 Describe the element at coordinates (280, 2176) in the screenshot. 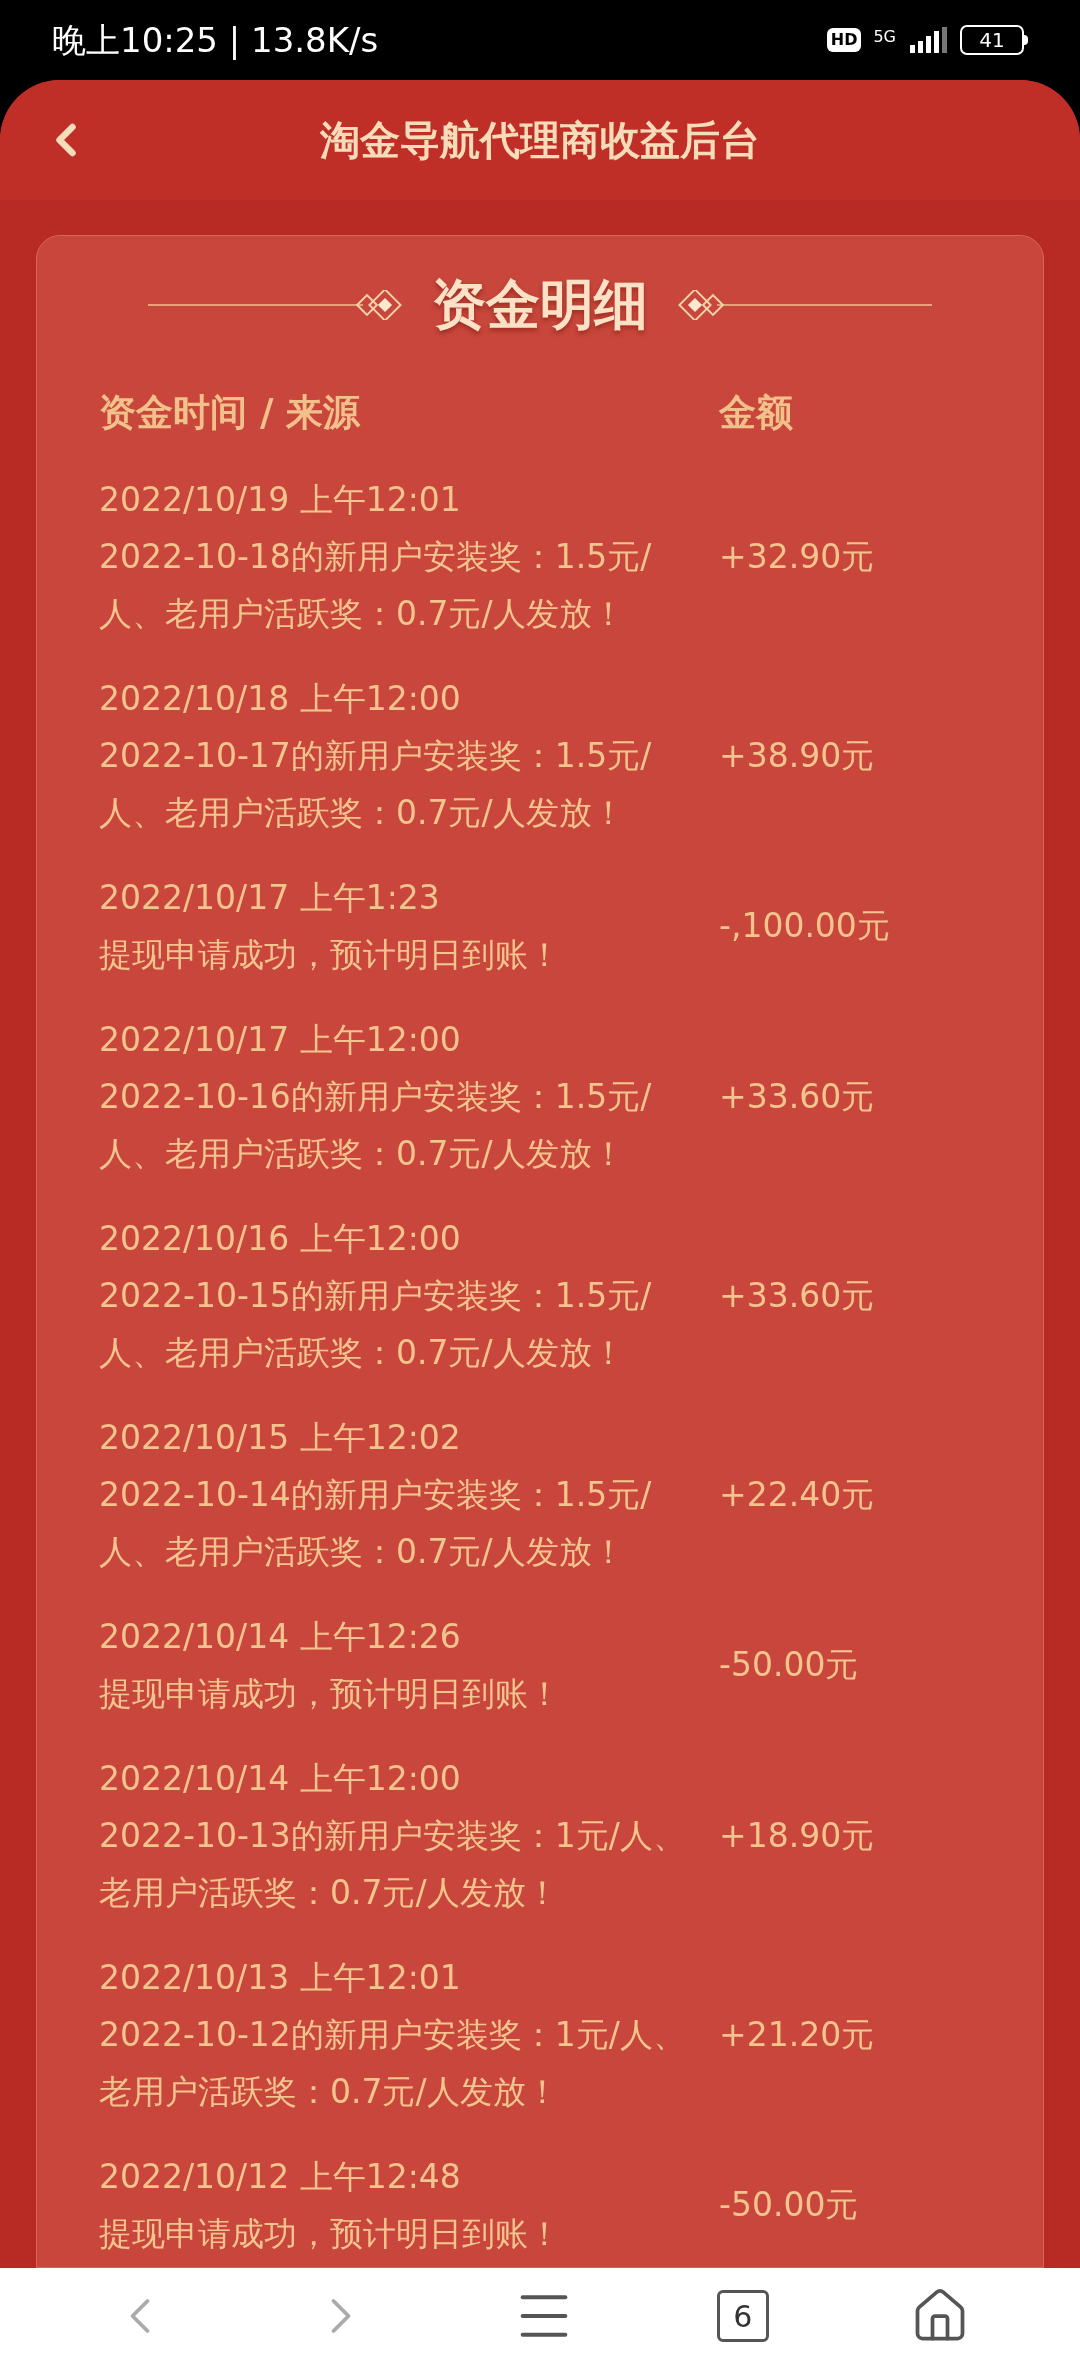

I see `entry-time: 2022/10/12 上午12:48` at that location.